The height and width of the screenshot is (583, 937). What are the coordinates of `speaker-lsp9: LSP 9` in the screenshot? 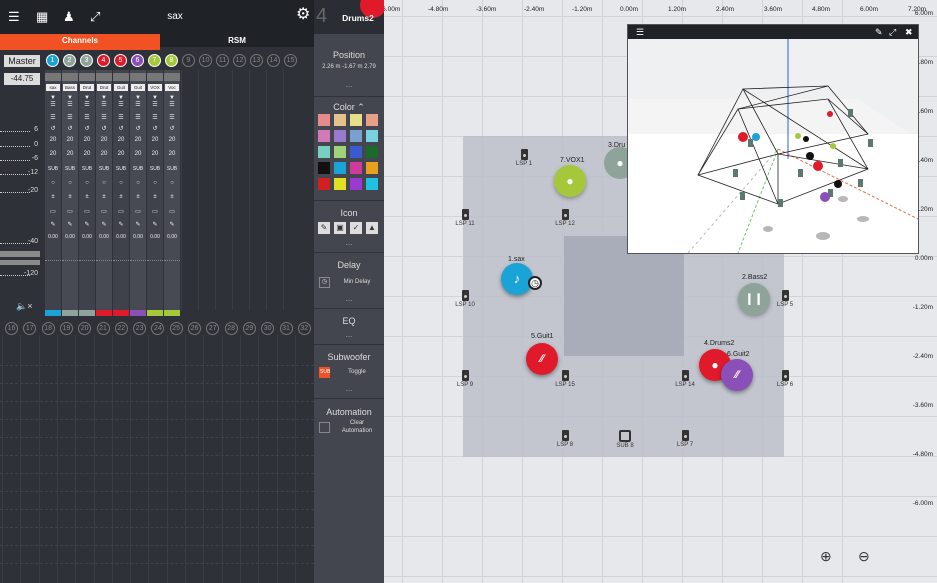 It's located at (465, 379).